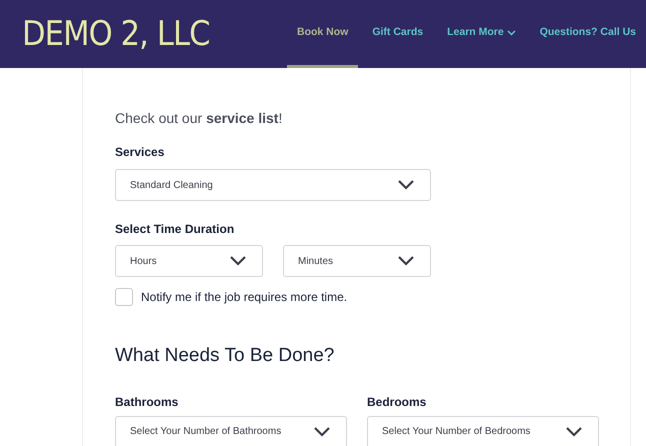 Image resolution: width=646 pixels, height=446 pixels. I want to click on checkbox, so click(124, 297).